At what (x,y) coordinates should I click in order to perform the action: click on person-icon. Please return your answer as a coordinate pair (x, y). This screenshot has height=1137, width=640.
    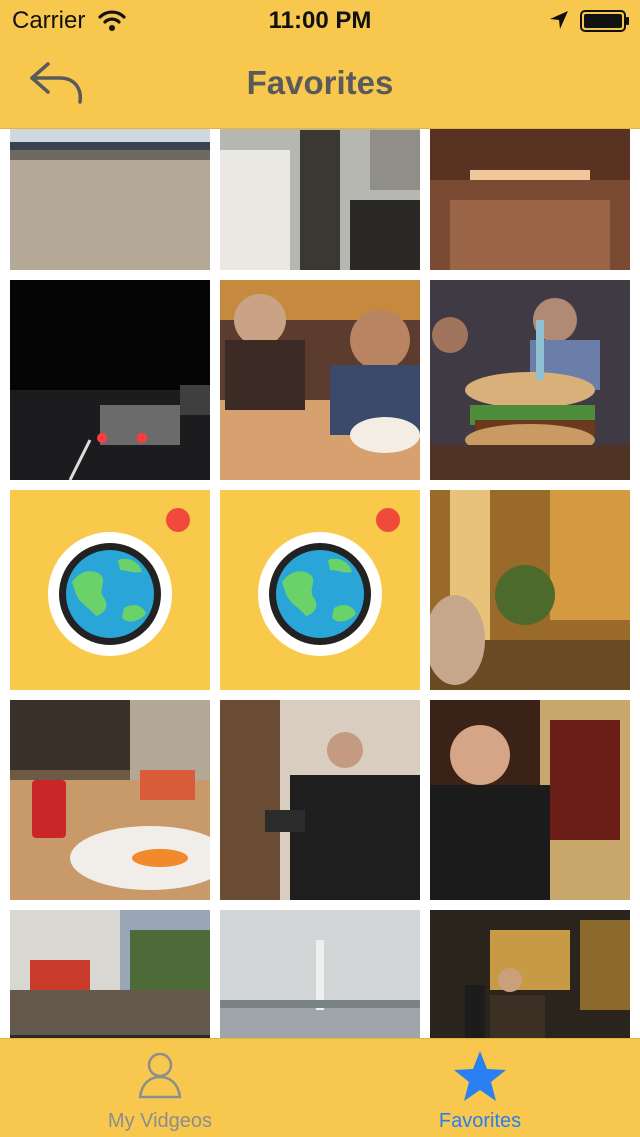
    Looking at the image, I should click on (160, 1075).